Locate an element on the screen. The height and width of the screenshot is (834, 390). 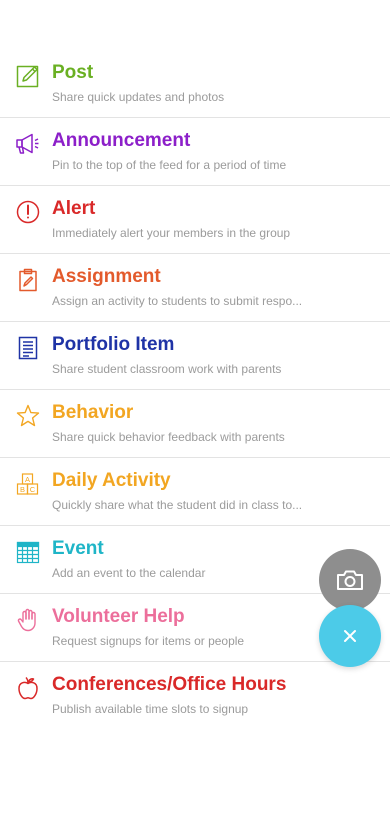
abc-blocks-icon: A B C is located at coordinates (28, 484).